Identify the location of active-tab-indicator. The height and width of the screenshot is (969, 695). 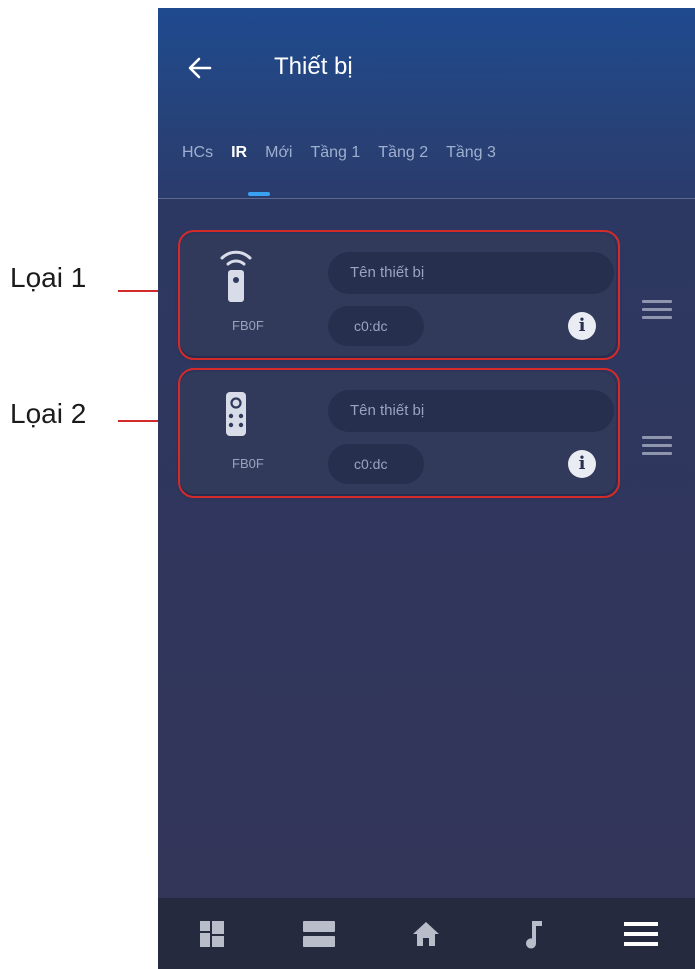
(259, 194).